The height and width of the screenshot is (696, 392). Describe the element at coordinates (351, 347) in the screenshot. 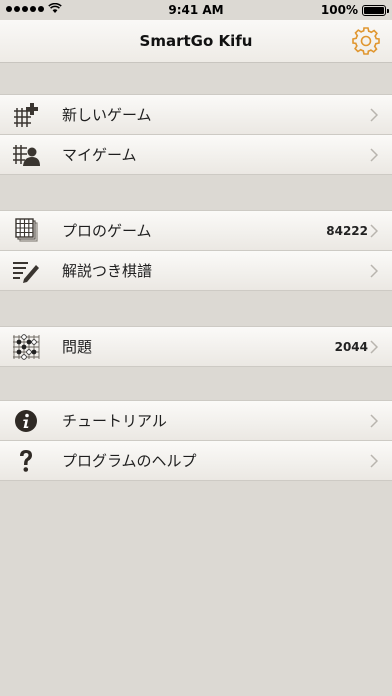

I see `problems-count: 2044` at that location.